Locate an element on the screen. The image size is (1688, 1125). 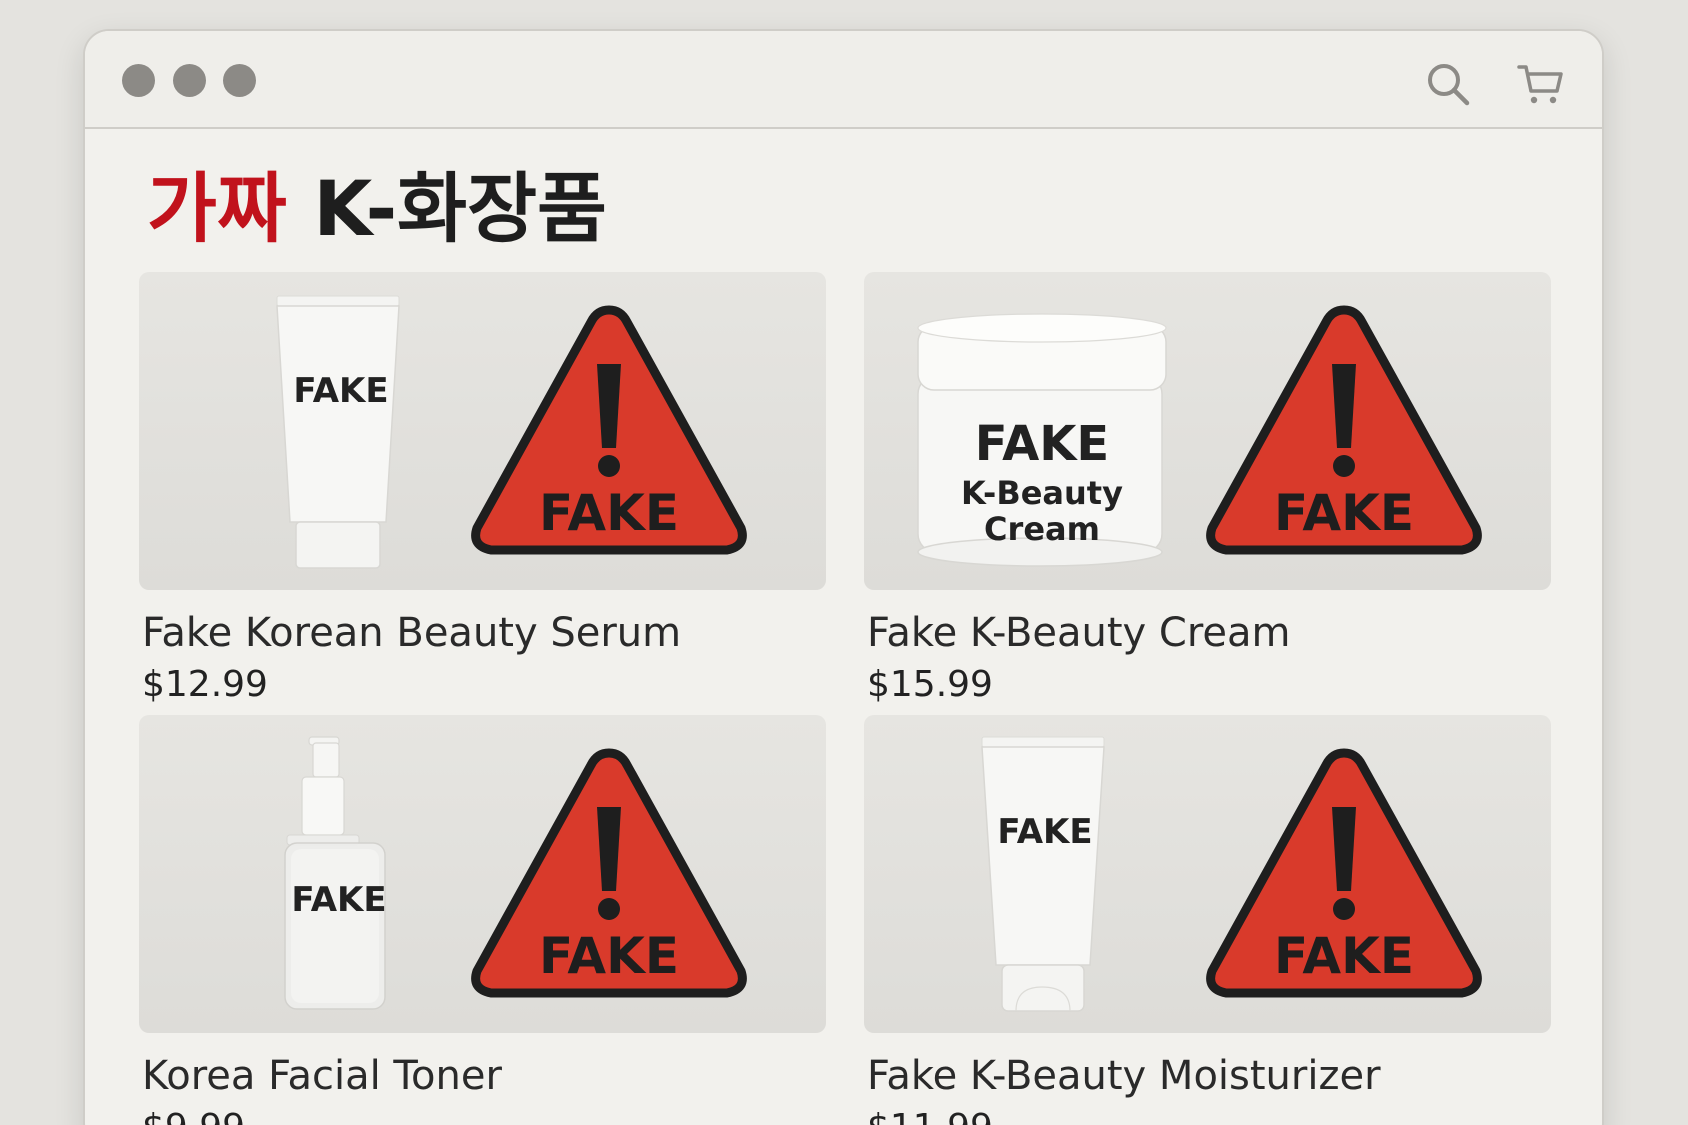
page-title-accent: 가짜 is located at coordinates (217, 208).